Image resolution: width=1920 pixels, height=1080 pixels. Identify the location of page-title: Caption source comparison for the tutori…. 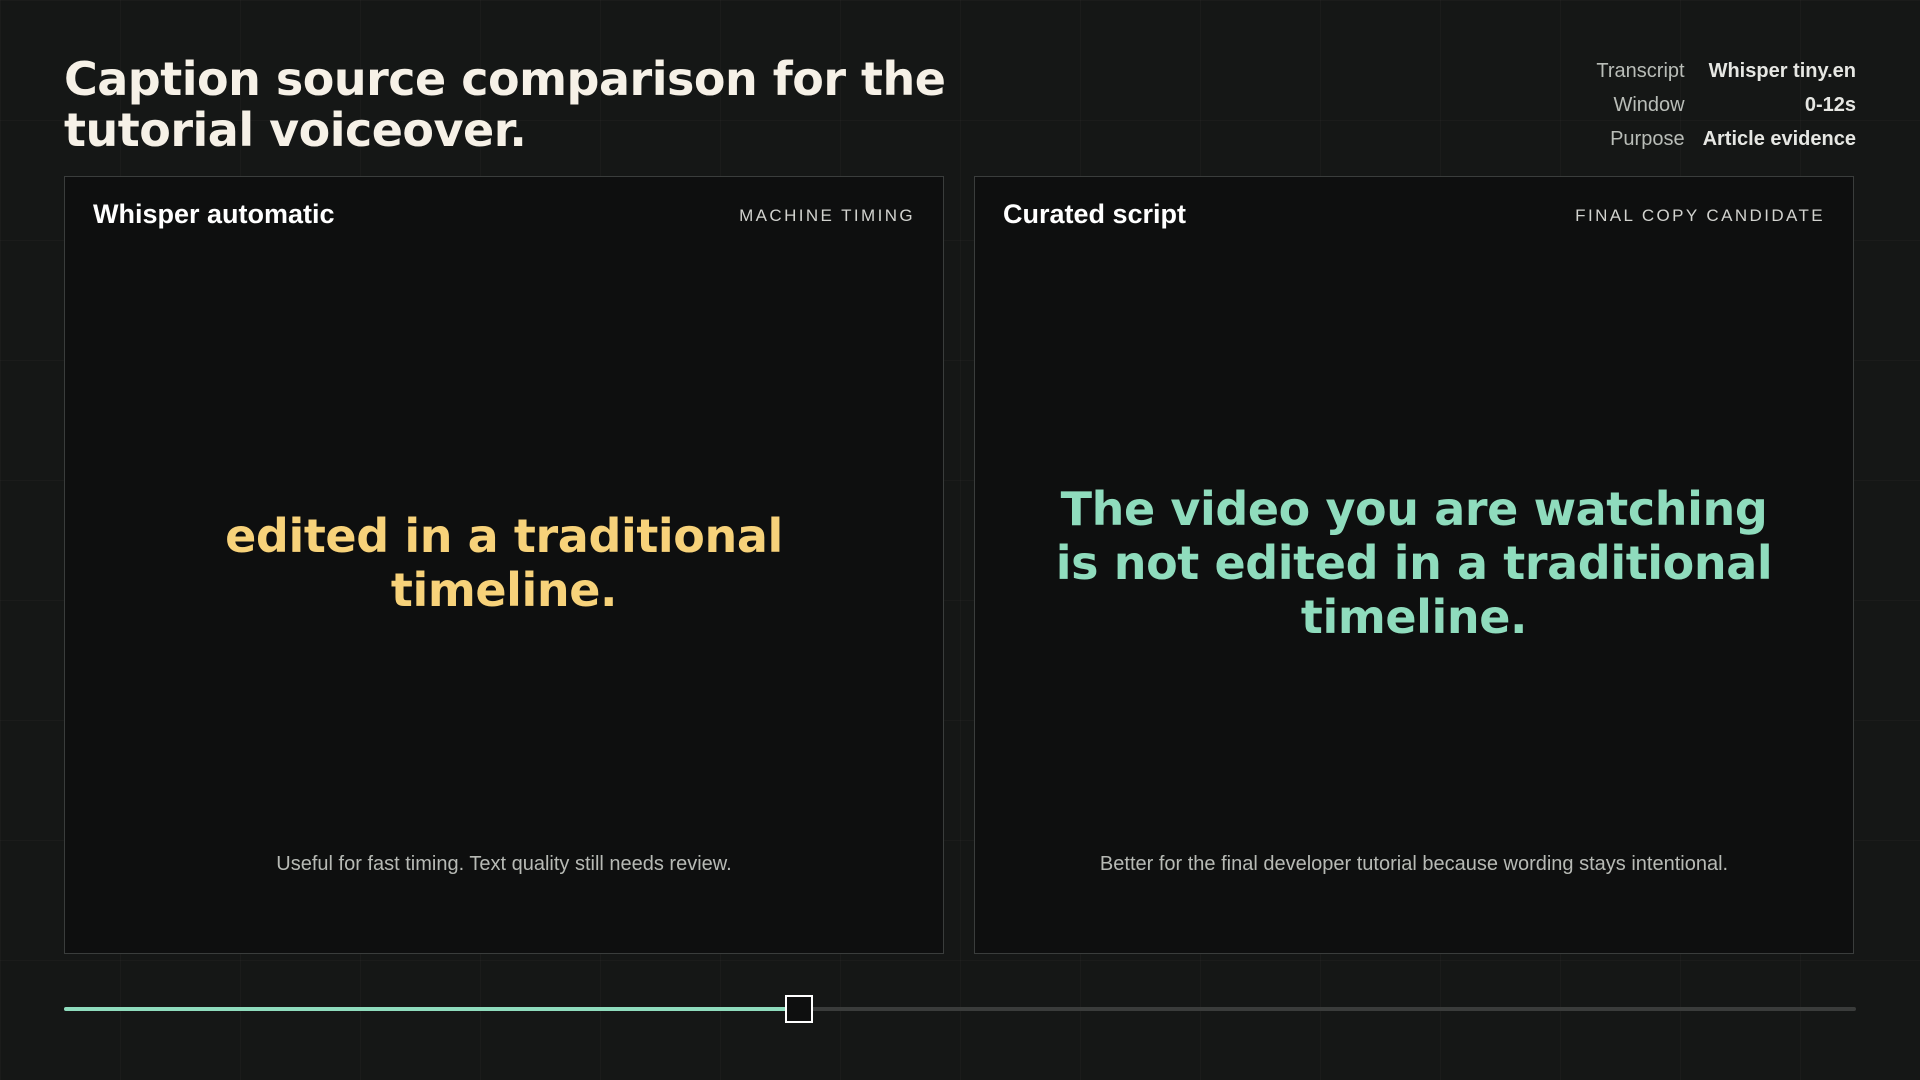
(505, 104).